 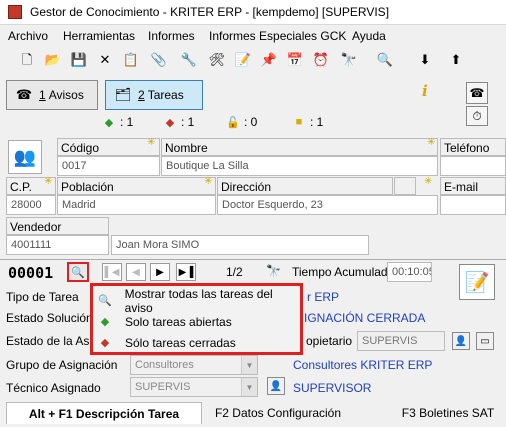 I want to click on tab-avisos-label: Avisos, so click(x=66, y=95).